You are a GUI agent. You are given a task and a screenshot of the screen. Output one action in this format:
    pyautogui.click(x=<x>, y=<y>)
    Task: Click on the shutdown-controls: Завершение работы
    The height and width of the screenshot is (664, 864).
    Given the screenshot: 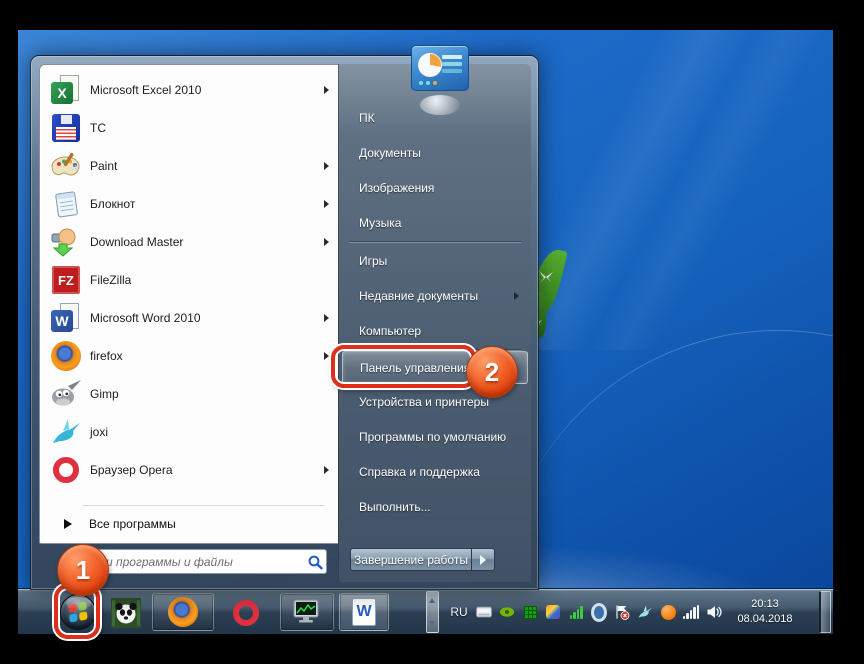 What is the action you would take?
    pyautogui.click(x=422, y=559)
    